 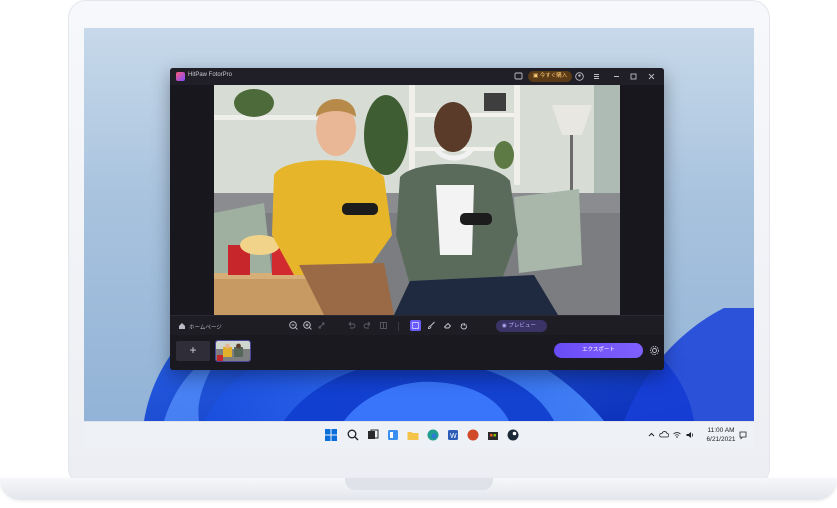 I want to click on account-icon, so click(x=579, y=76).